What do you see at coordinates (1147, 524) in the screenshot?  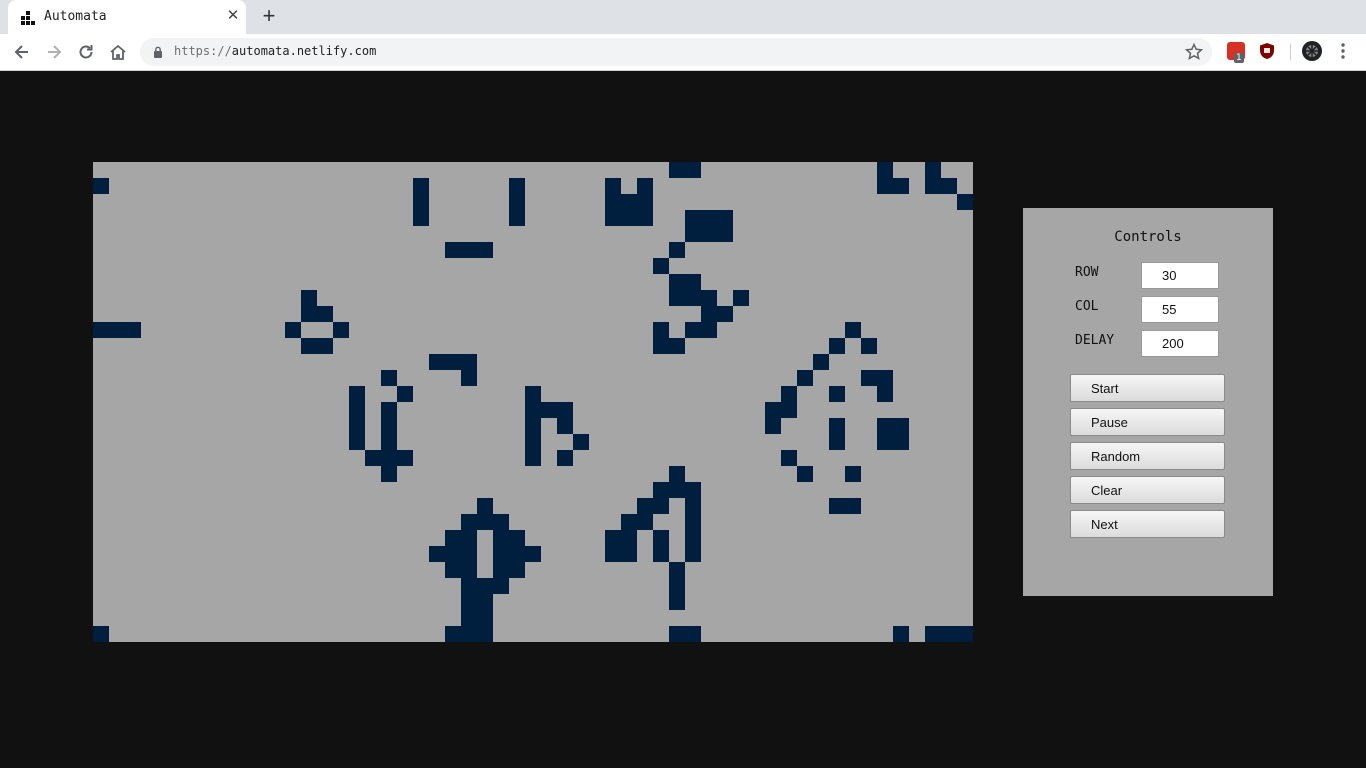 I see `next-button: Next` at bounding box center [1147, 524].